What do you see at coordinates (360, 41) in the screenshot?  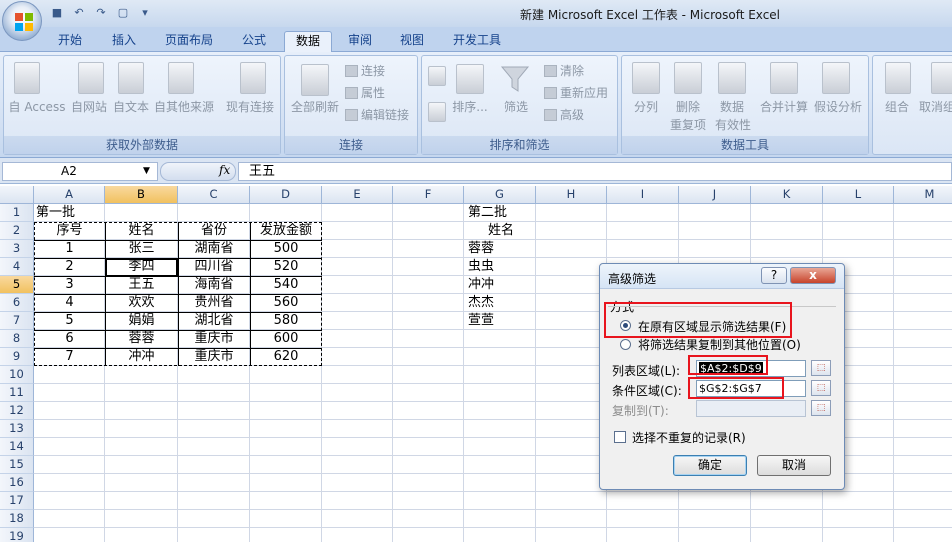 I see `tab-review: 审阅` at bounding box center [360, 41].